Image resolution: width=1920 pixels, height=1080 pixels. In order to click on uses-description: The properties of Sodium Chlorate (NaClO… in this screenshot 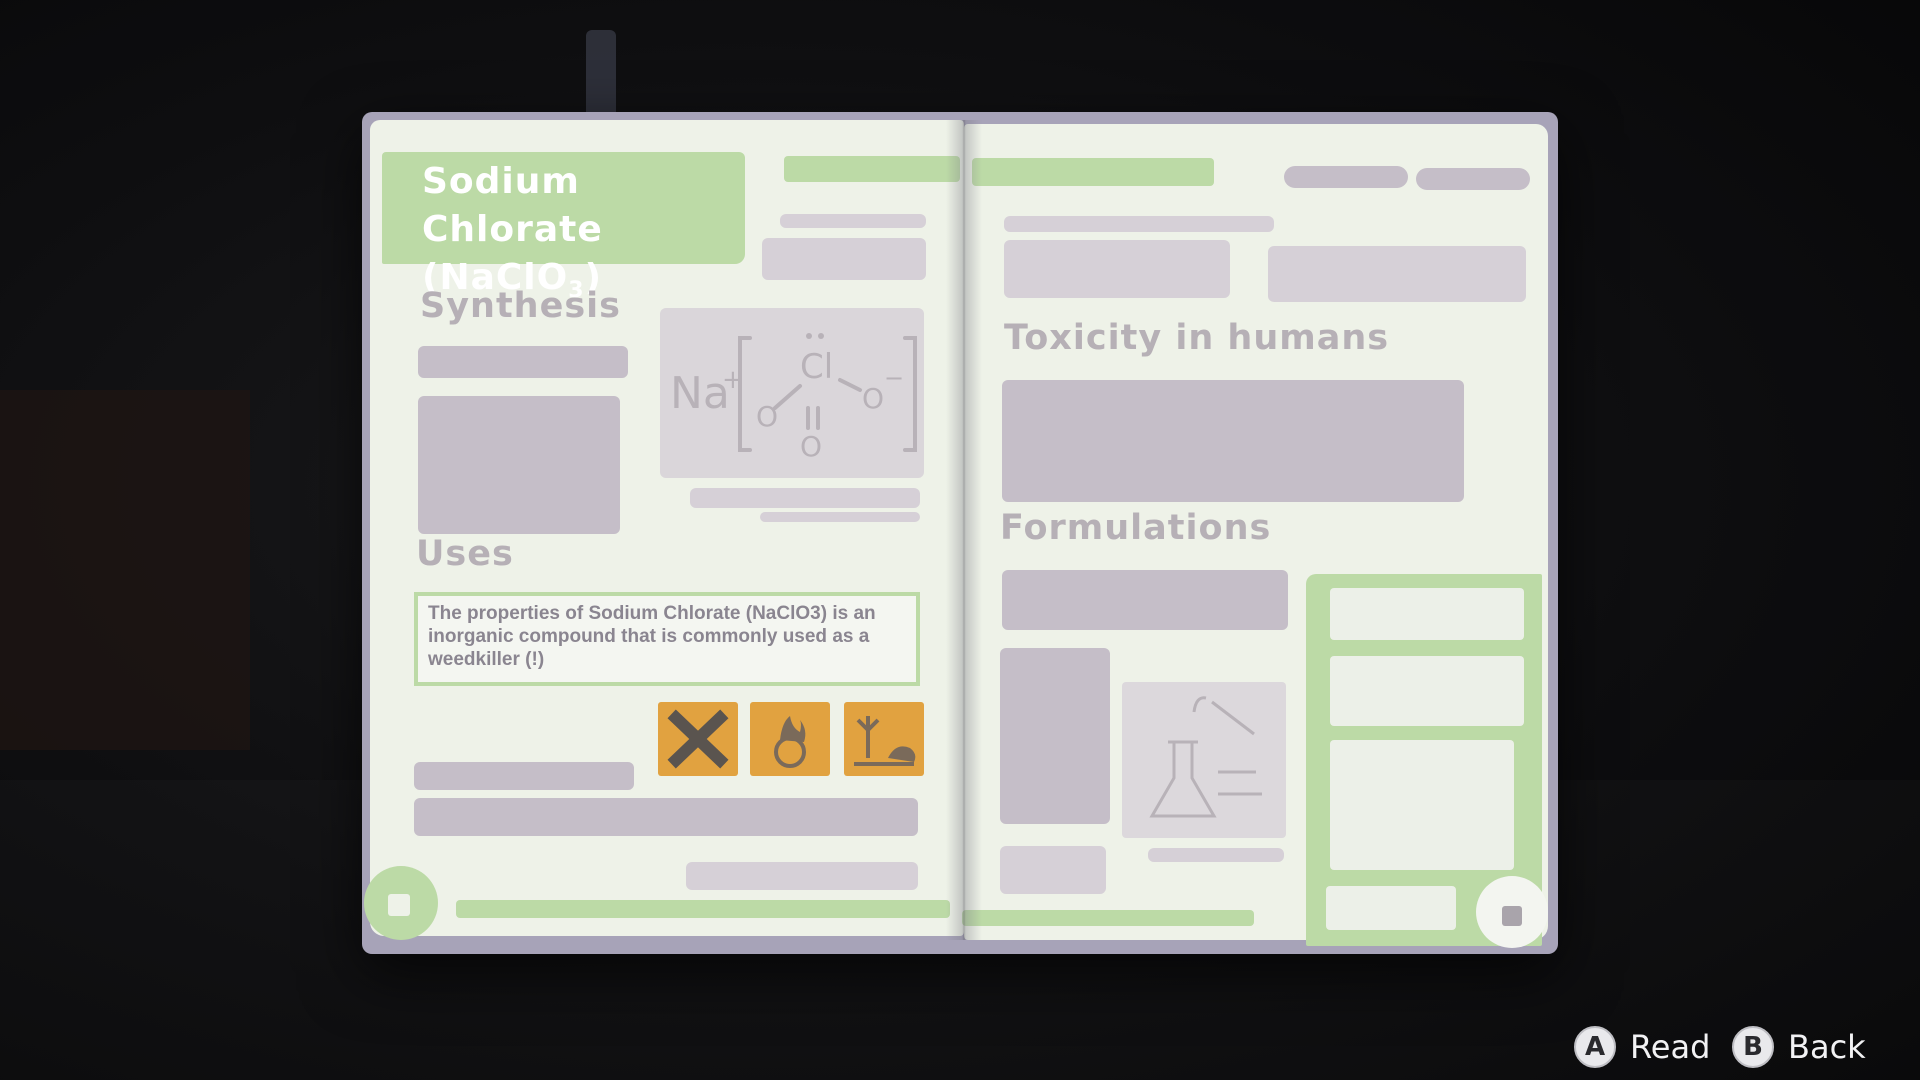, I will do `click(667, 639)`.